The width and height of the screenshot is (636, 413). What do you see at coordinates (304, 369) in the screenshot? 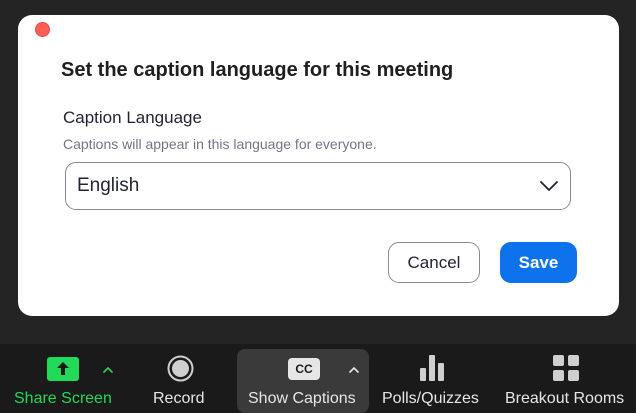
I see `cc-icon: CC` at bounding box center [304, 369].